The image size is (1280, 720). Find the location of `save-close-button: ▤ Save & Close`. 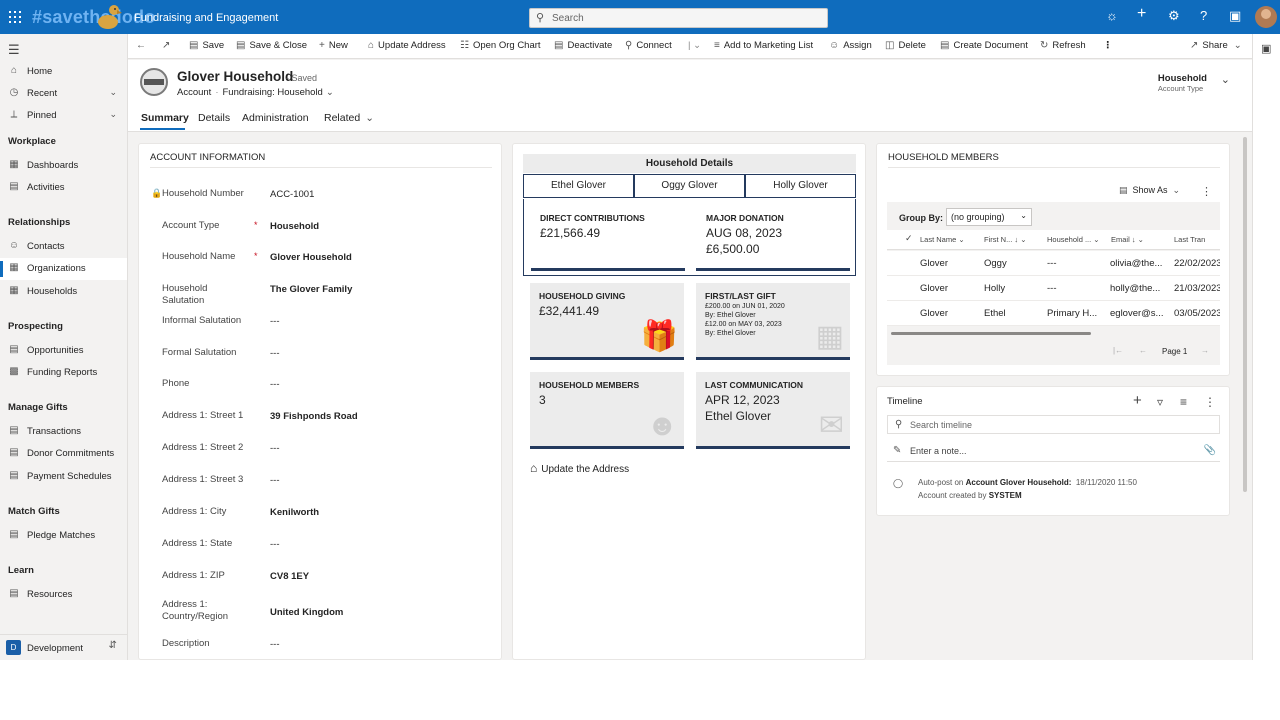

save-close-button: ▤ Save & Close is located at coordinates (271, 45).